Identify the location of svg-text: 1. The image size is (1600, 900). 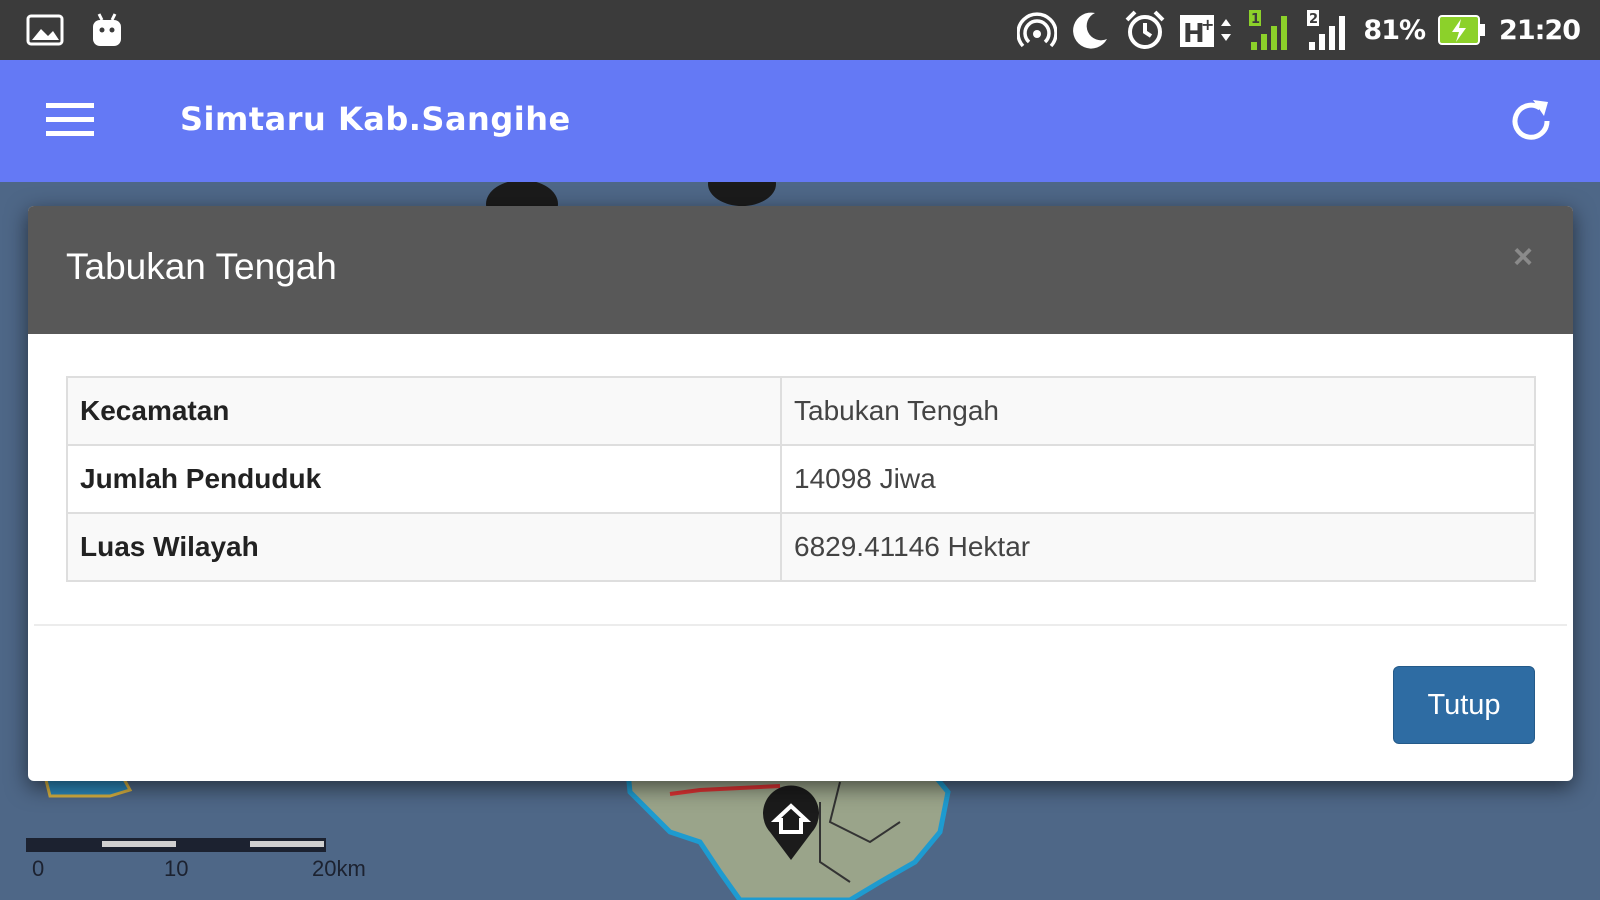
(1255, 19).